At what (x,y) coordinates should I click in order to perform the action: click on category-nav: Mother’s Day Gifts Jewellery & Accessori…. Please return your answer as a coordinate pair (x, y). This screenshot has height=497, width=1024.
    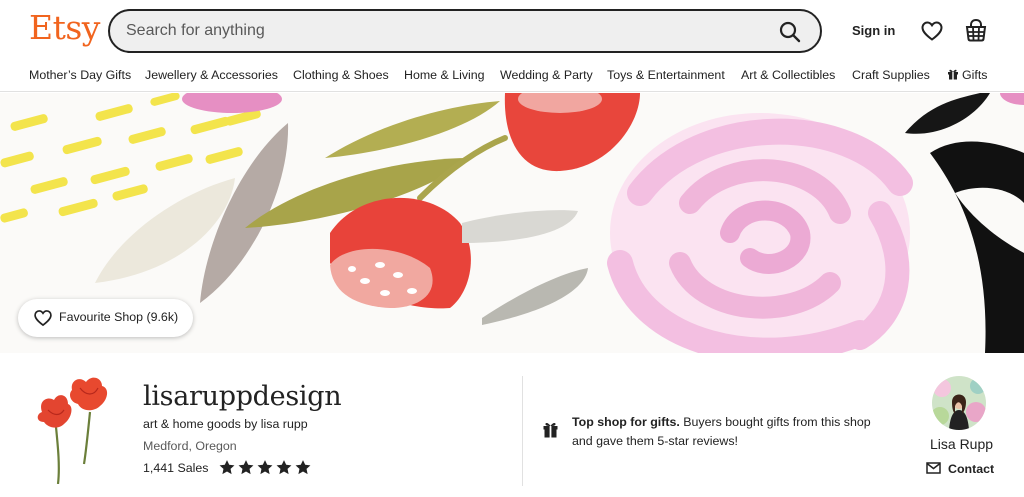
    Looking at the image, I should click on (512, 77).